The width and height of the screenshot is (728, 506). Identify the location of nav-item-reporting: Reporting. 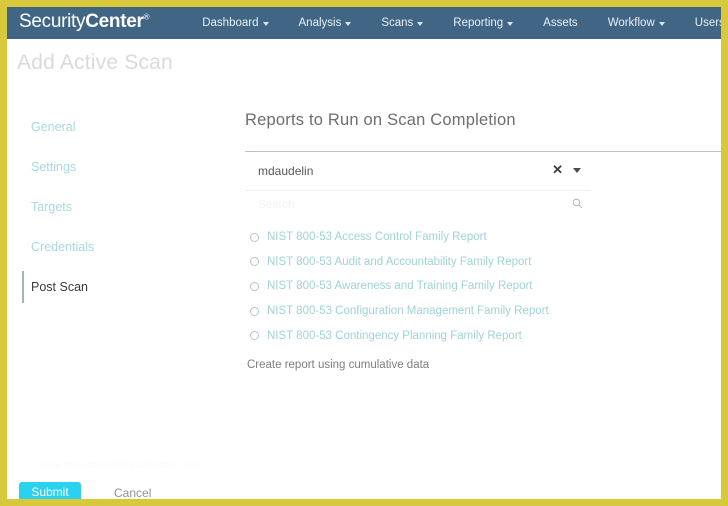
(483, 23).